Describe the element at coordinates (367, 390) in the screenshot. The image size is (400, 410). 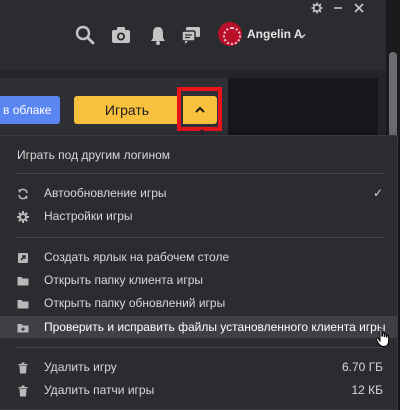
I see `patches-size-value: 12 КБ` at that location.